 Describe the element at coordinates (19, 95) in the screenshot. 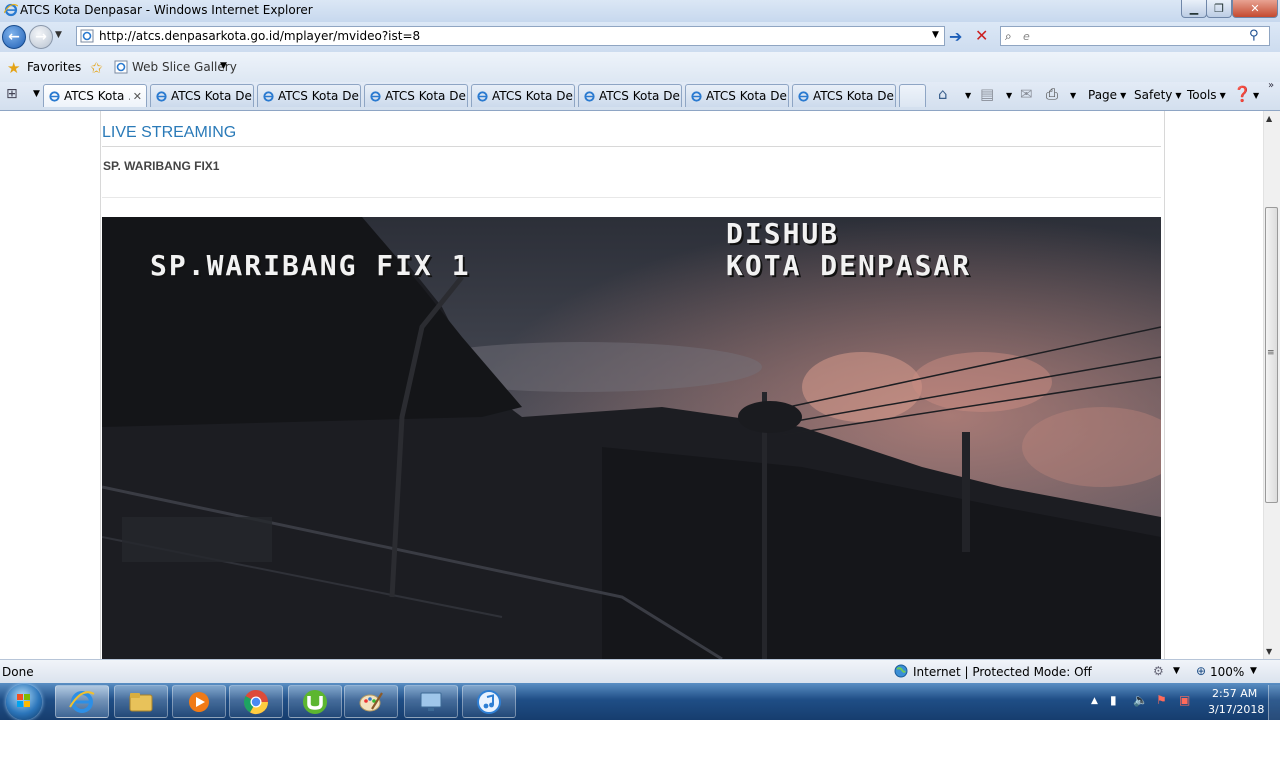

I see `quick-tabs-icon: ⊞` at that location.